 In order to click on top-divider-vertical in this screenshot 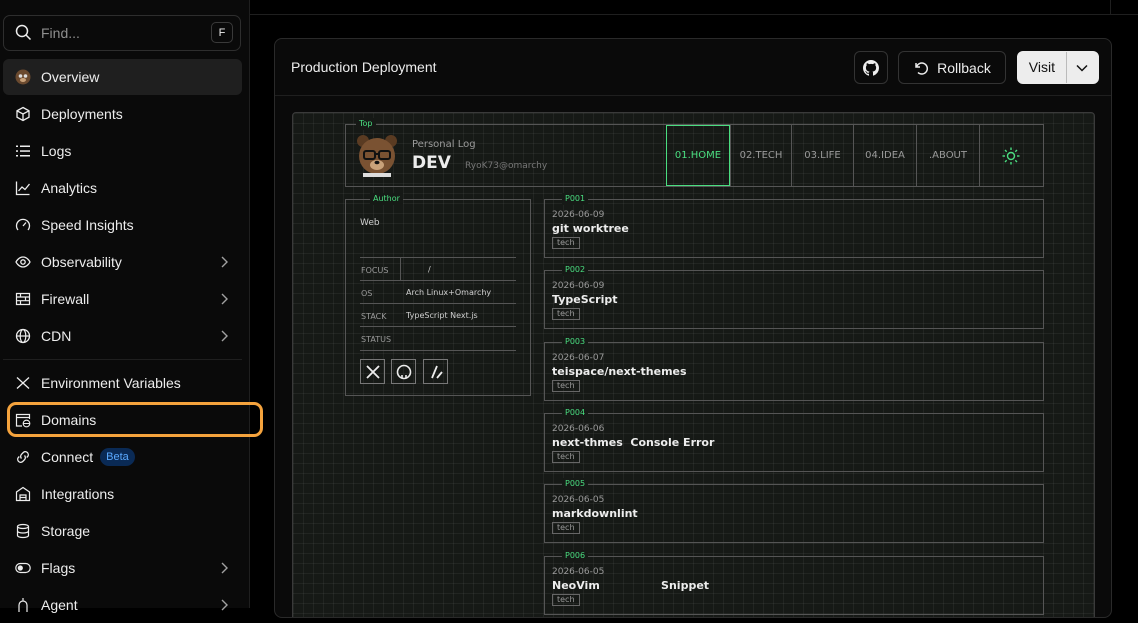, I will do `click(1110, 7)`.